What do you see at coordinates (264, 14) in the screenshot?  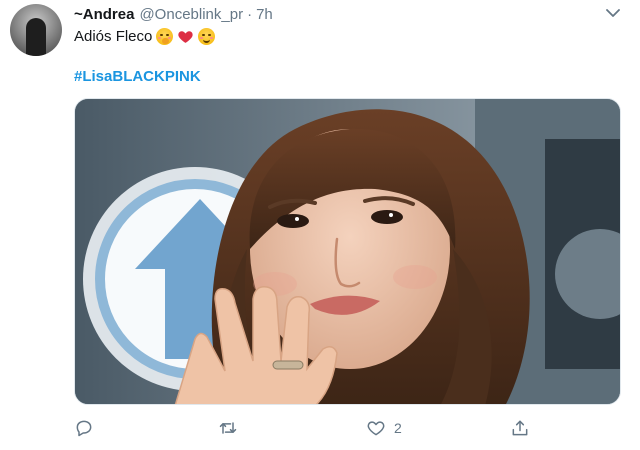 I see `timestamp: 7h` at bounding box center [264, 14].